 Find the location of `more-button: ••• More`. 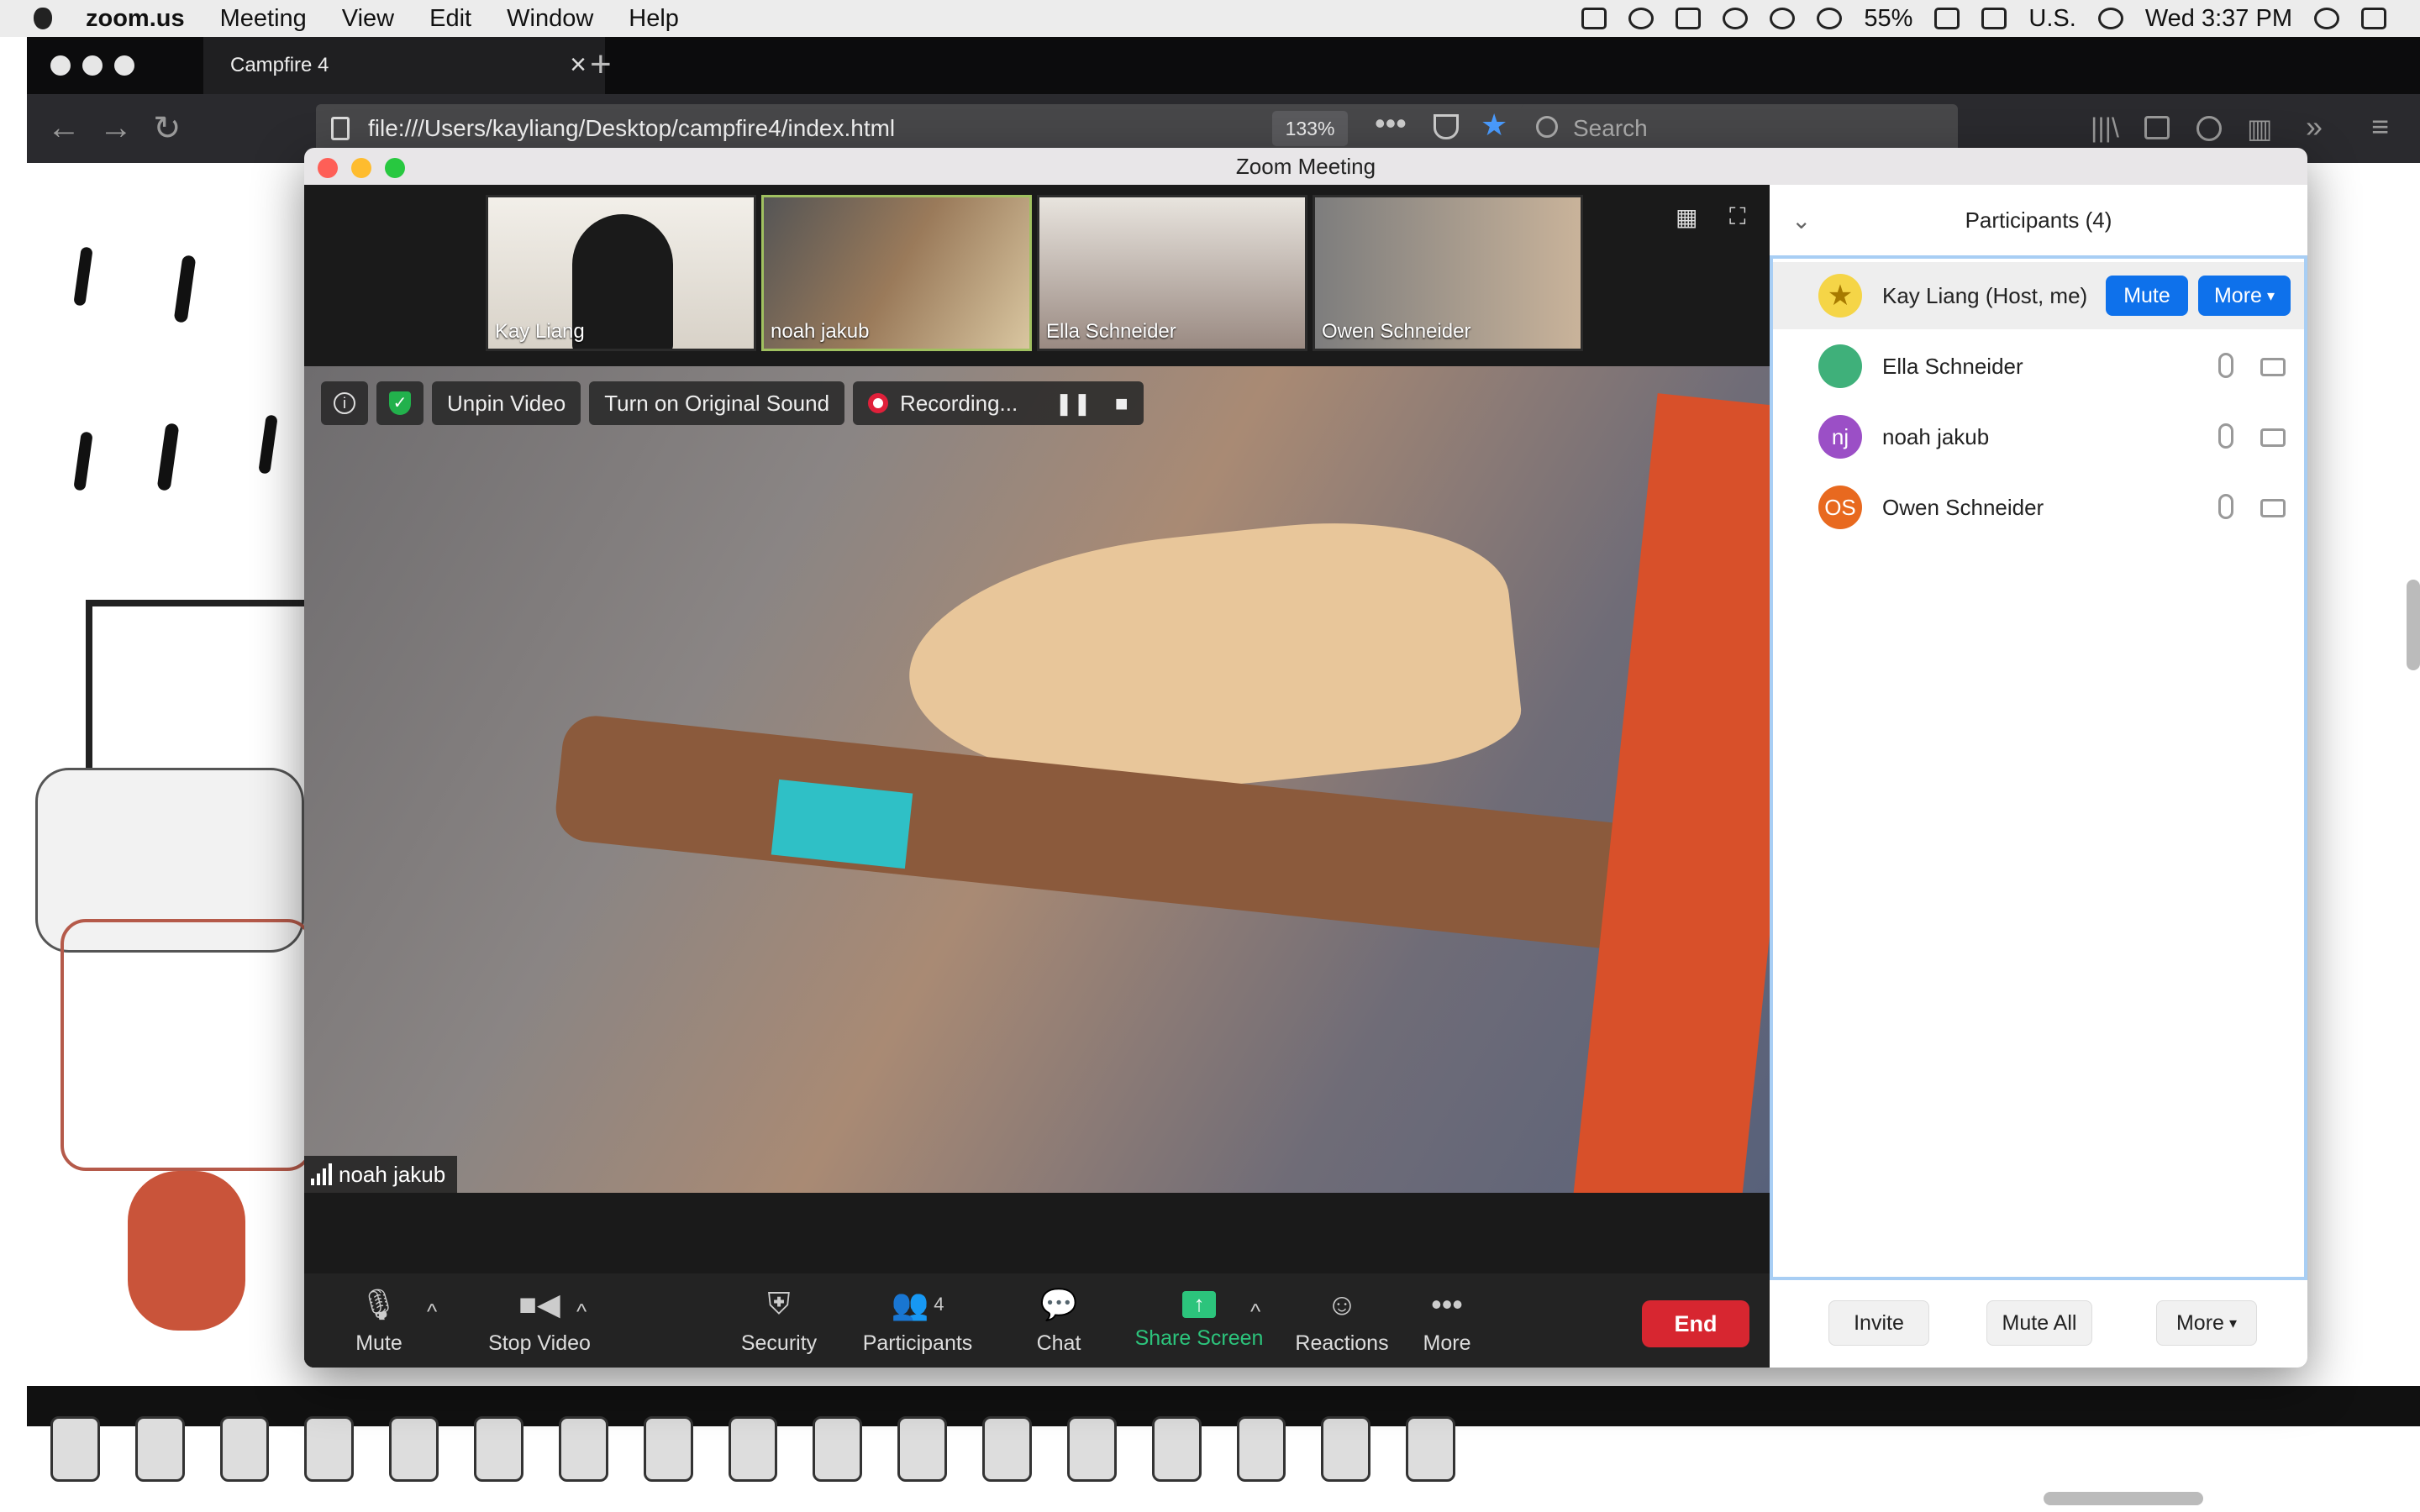

more-button: ••• More is located at coordinates (1447, 1320).